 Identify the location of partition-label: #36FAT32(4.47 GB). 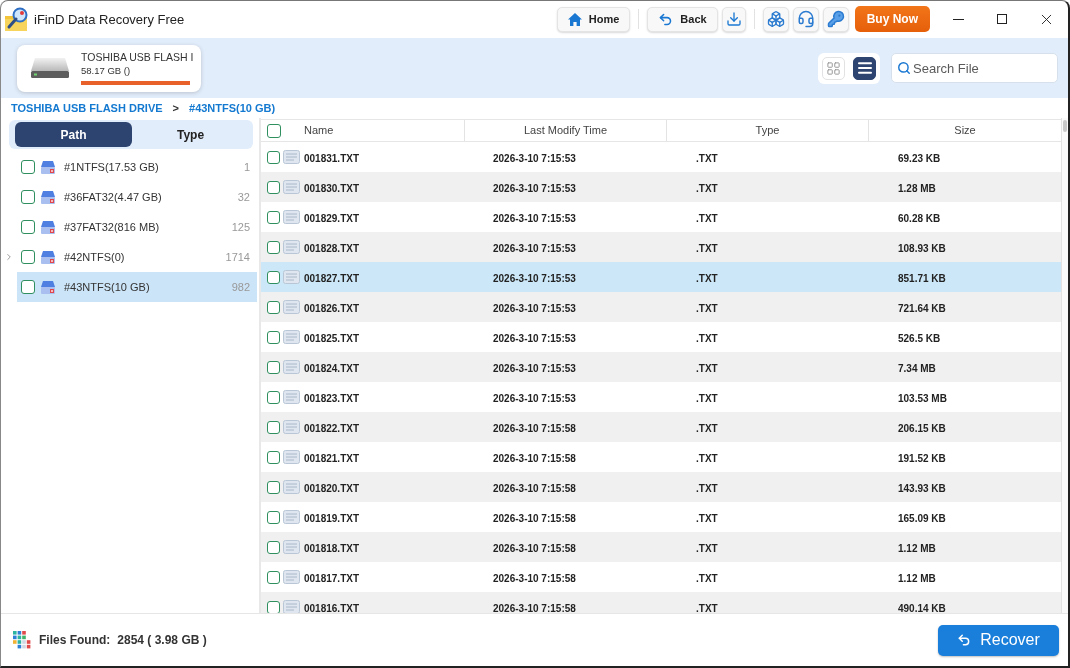
(113, 197).